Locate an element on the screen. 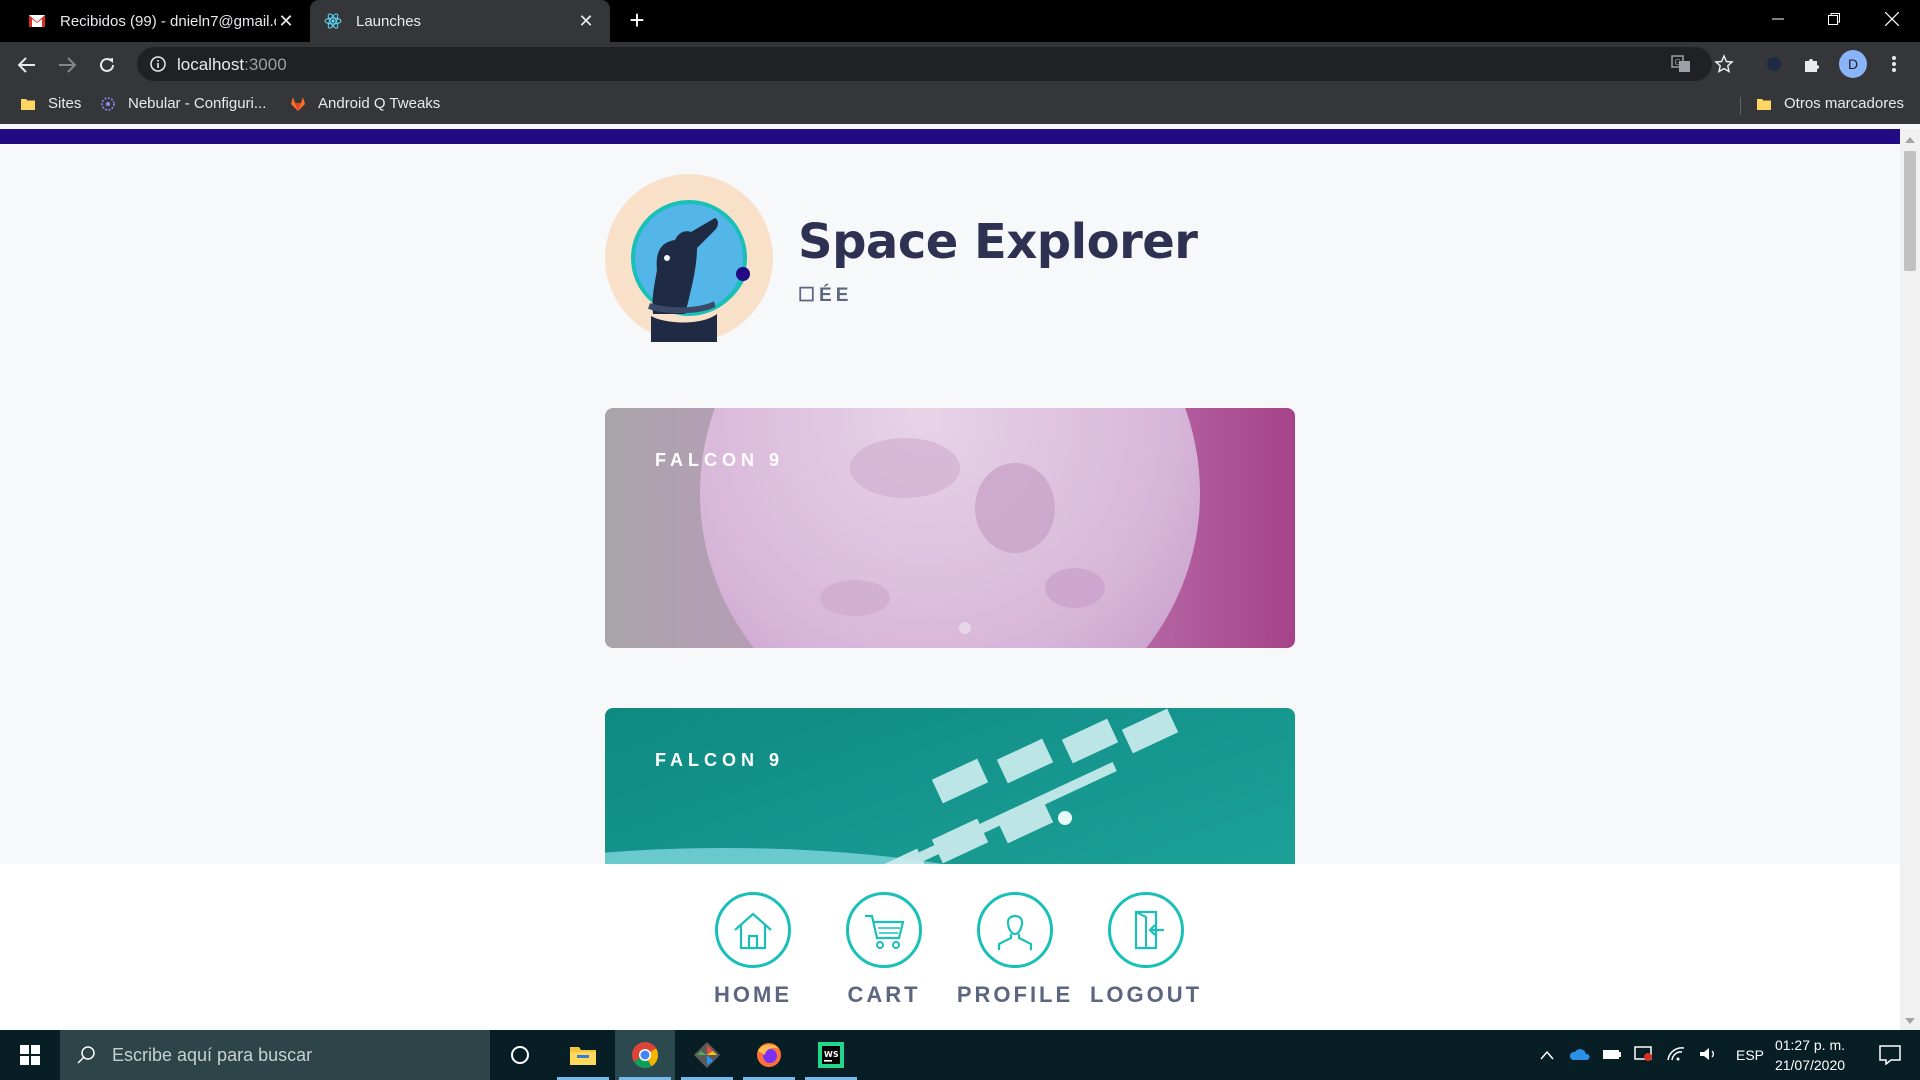 This screenshot has width=1920, height=1080. notifications-button is located at coordinates (1890, 1055).